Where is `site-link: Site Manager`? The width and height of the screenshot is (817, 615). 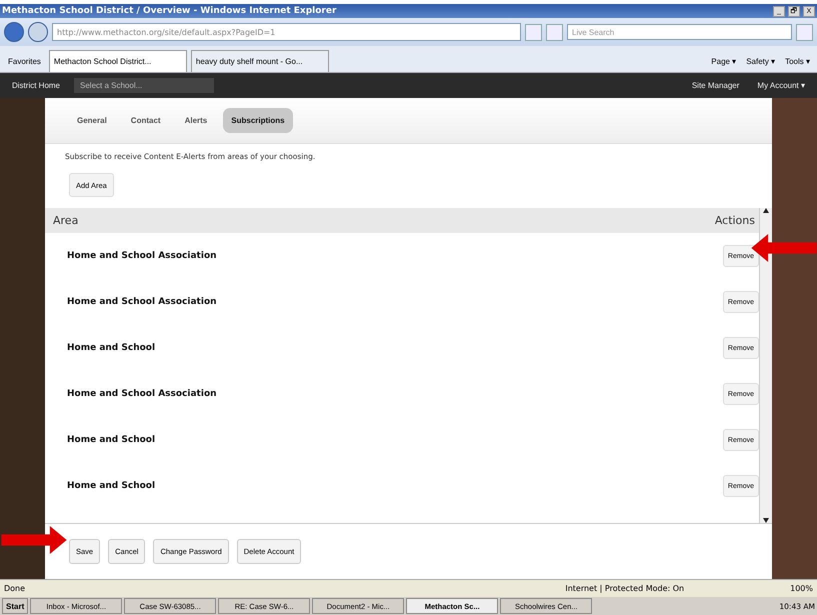 site-link: Site Manager is located at coordinates (716, 85).